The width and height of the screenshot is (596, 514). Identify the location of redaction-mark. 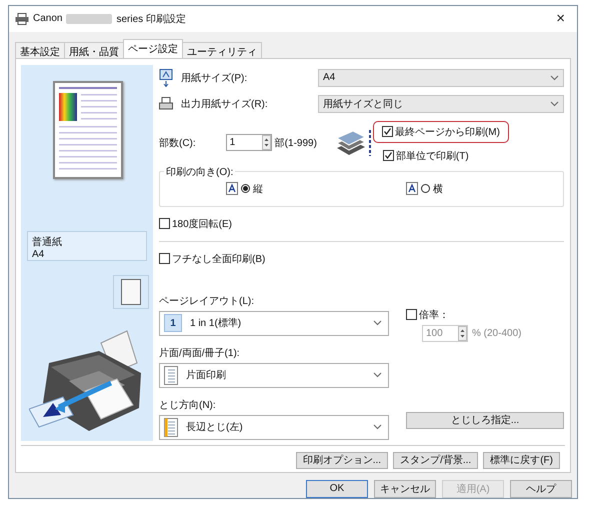
(89, 19).